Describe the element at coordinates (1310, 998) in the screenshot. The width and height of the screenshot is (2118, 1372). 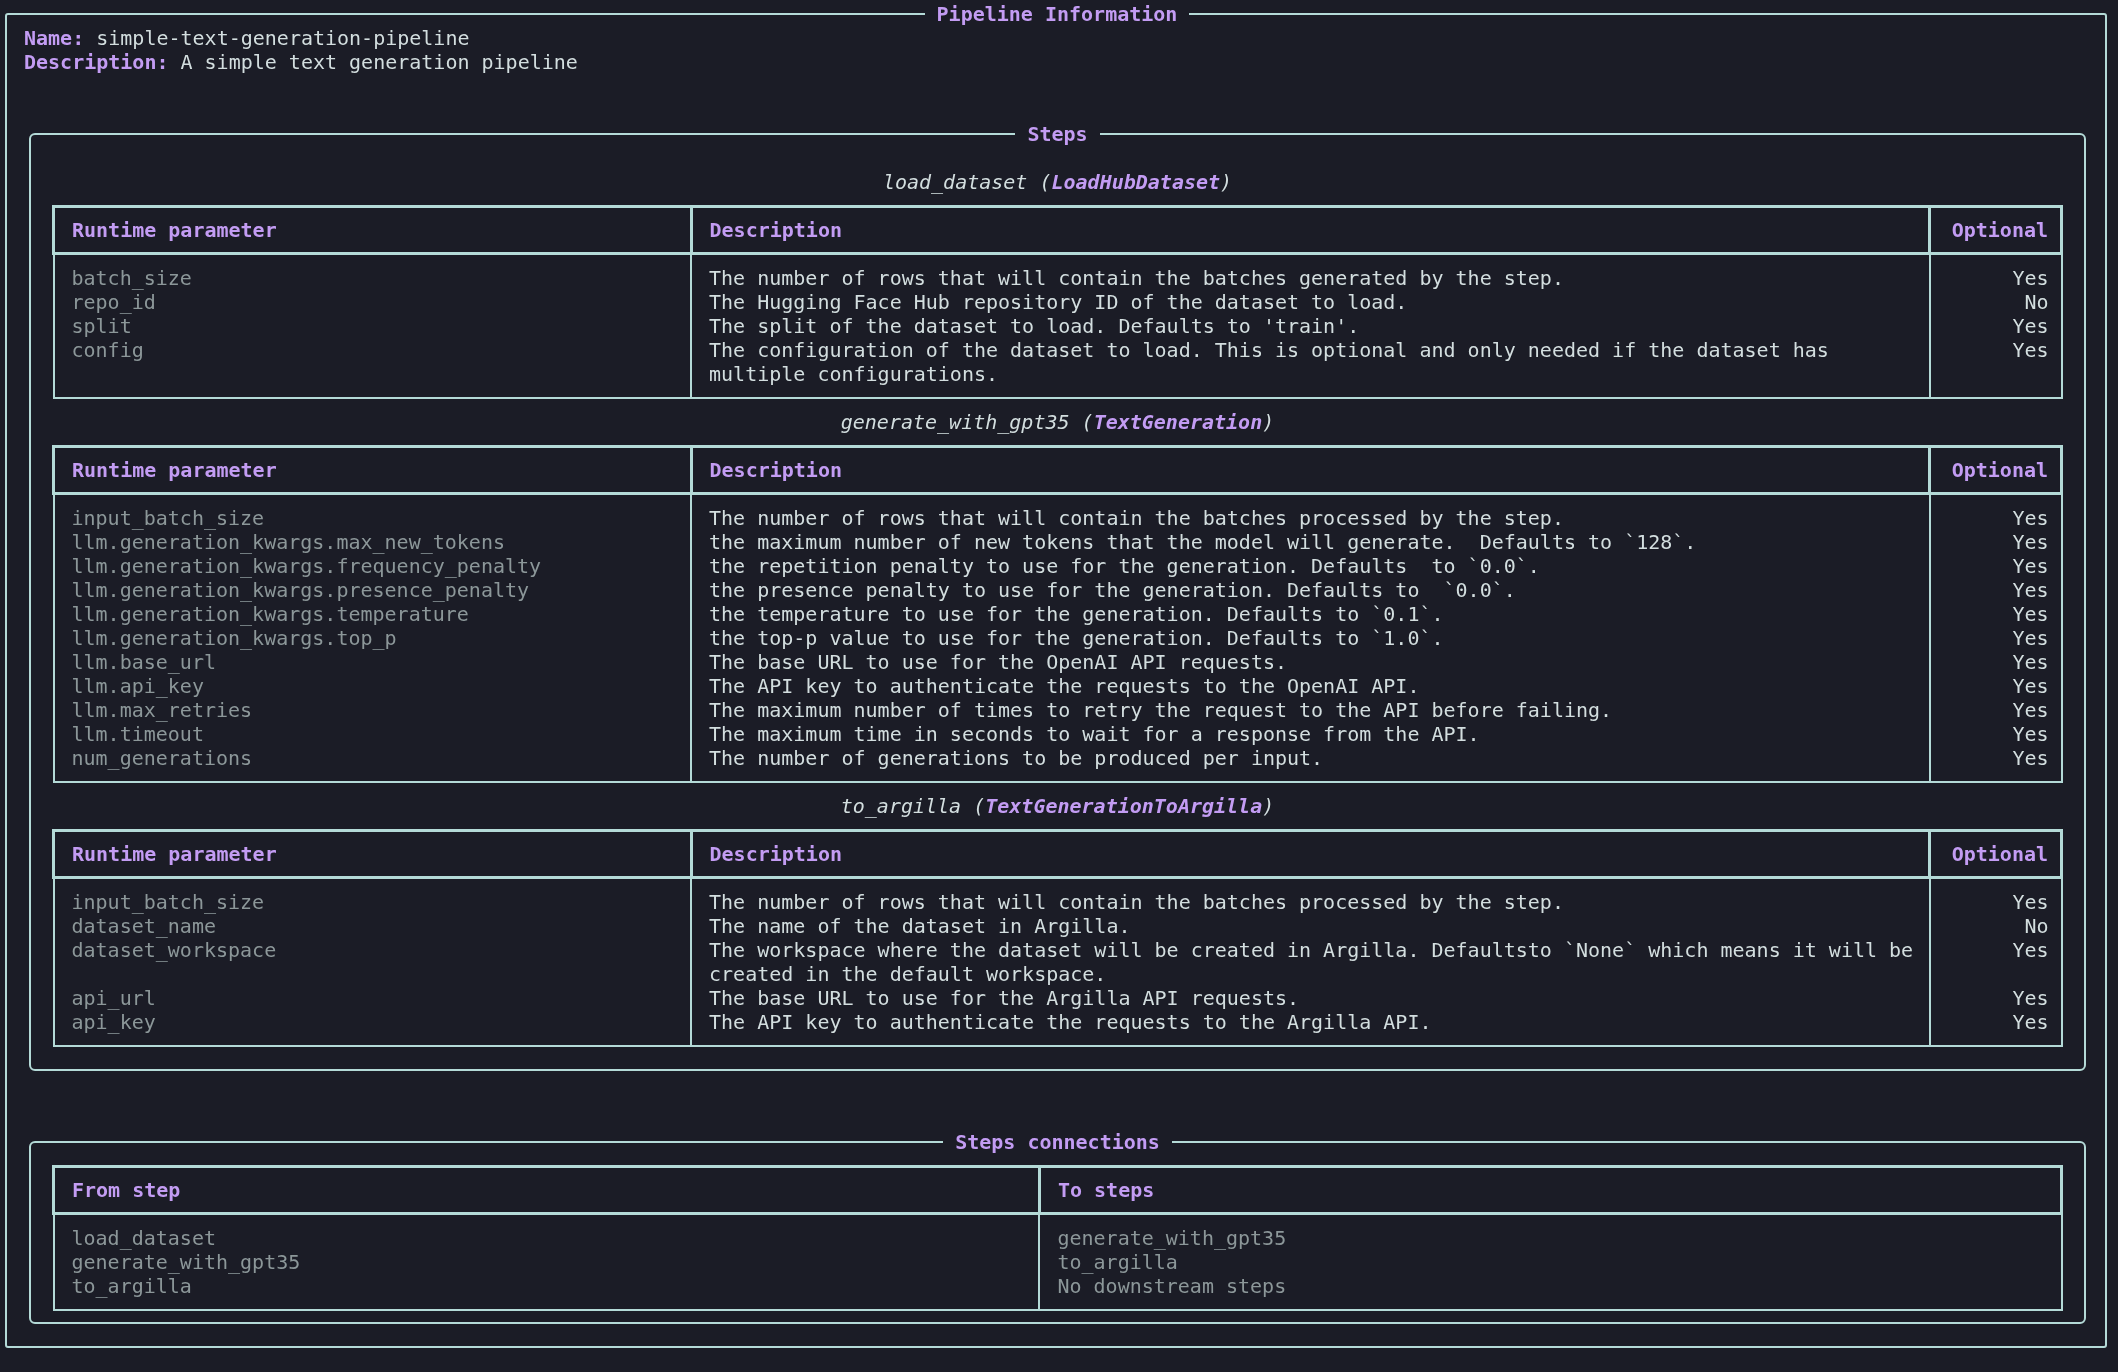
I see `table-cell: The base URL to use for the Argilla API requests.` at that location.